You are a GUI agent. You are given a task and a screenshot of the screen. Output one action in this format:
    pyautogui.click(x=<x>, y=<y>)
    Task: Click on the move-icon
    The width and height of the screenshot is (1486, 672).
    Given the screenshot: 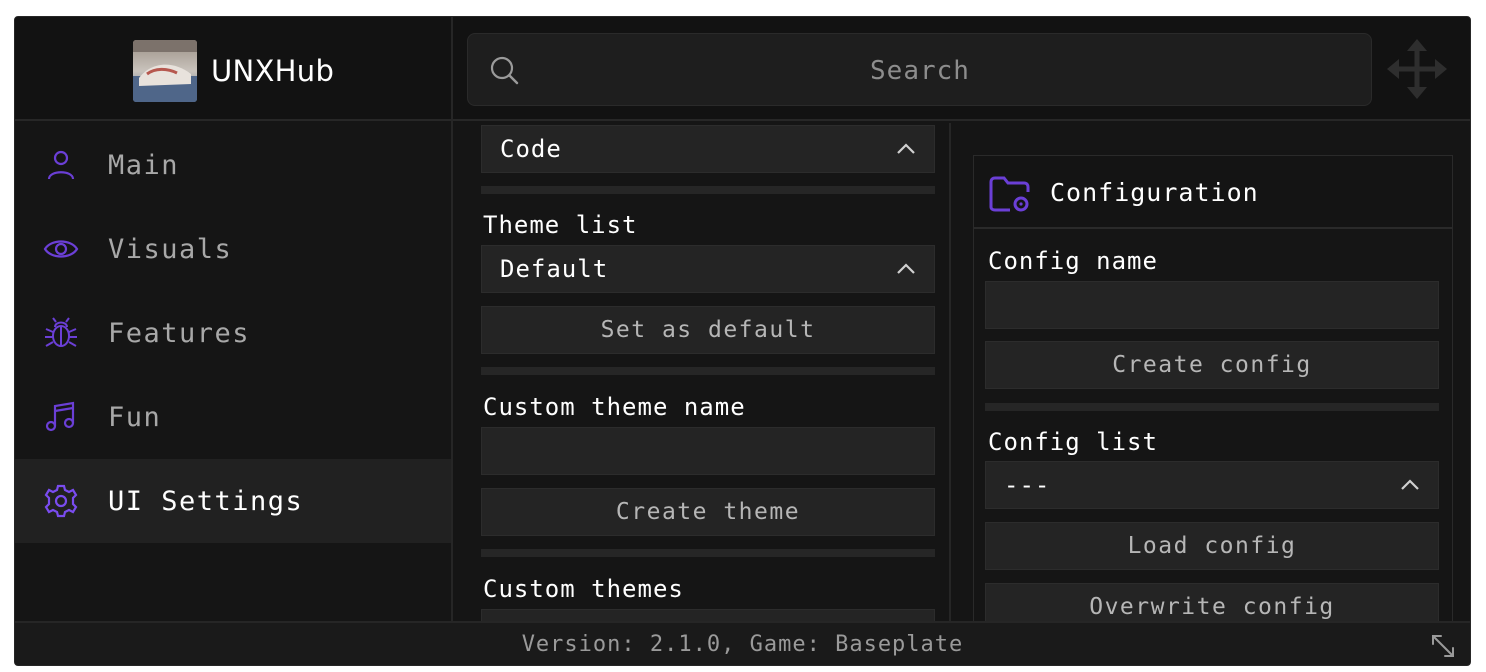 What is the action you would take?
    pyautogui.click(x=1417, y=69)
    